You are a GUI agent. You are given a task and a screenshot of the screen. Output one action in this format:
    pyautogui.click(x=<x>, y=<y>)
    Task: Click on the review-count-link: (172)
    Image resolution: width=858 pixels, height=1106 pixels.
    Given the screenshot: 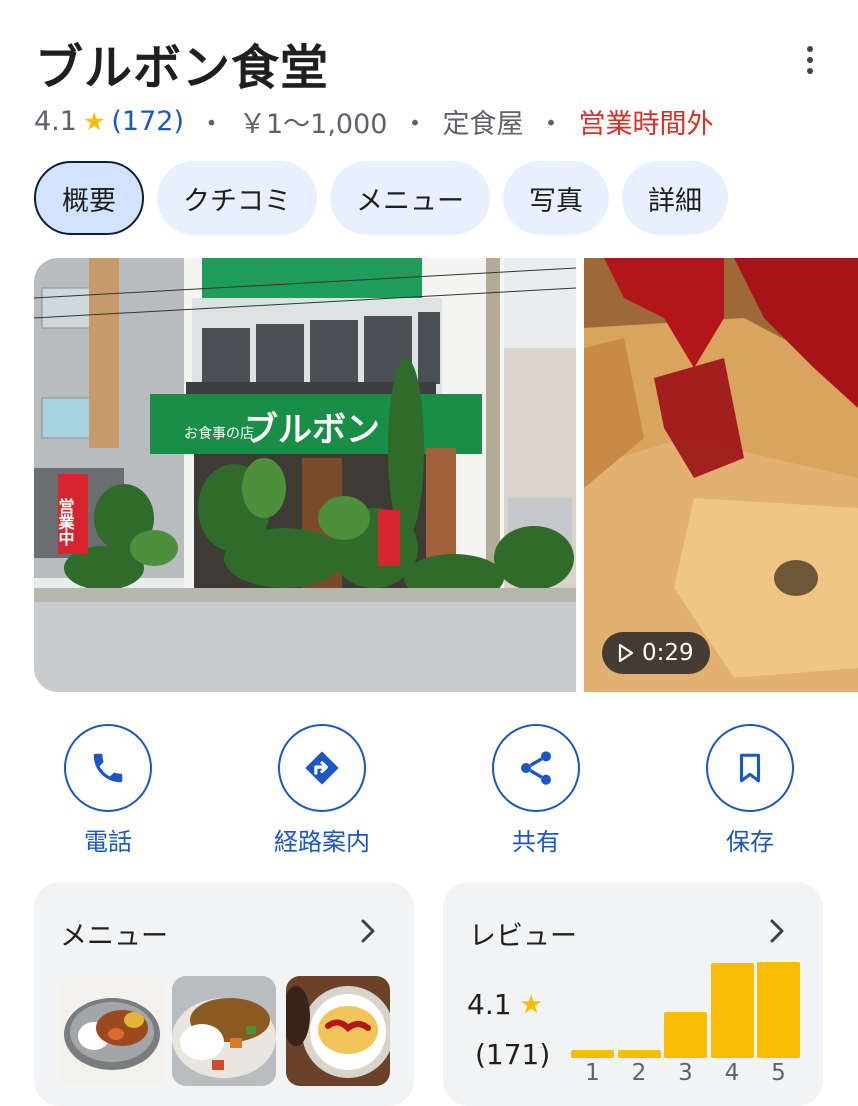 What is the action you would take?
    pyautogui.click(x=147, y=121)
    